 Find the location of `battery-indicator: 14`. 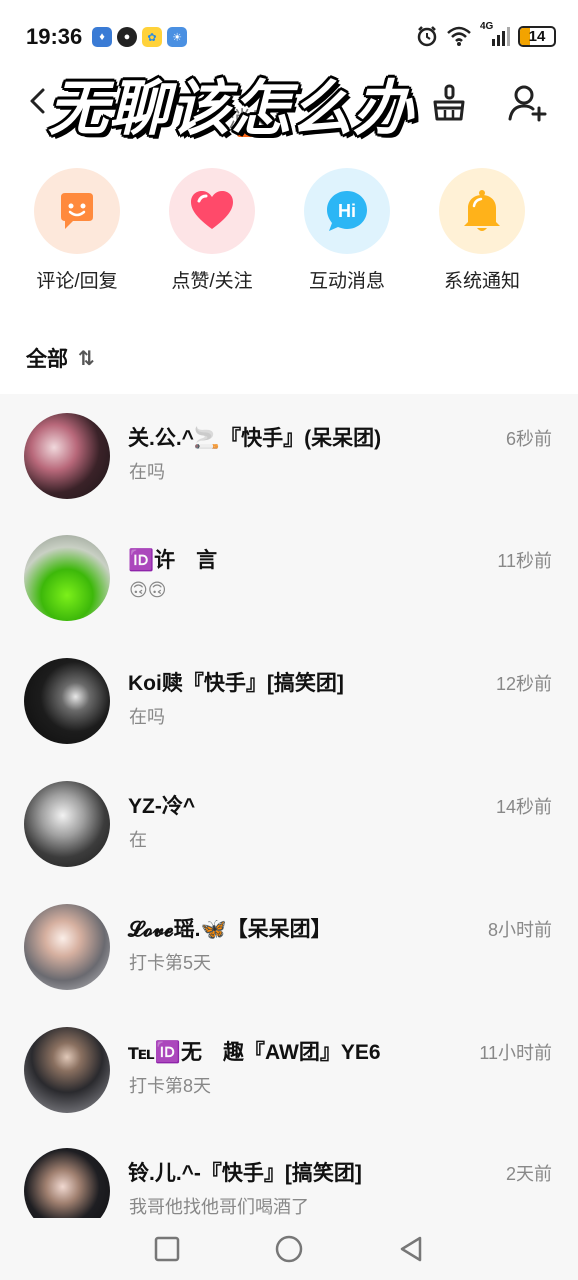

battery-indicator: 14 is located at coordinates (537, 36).